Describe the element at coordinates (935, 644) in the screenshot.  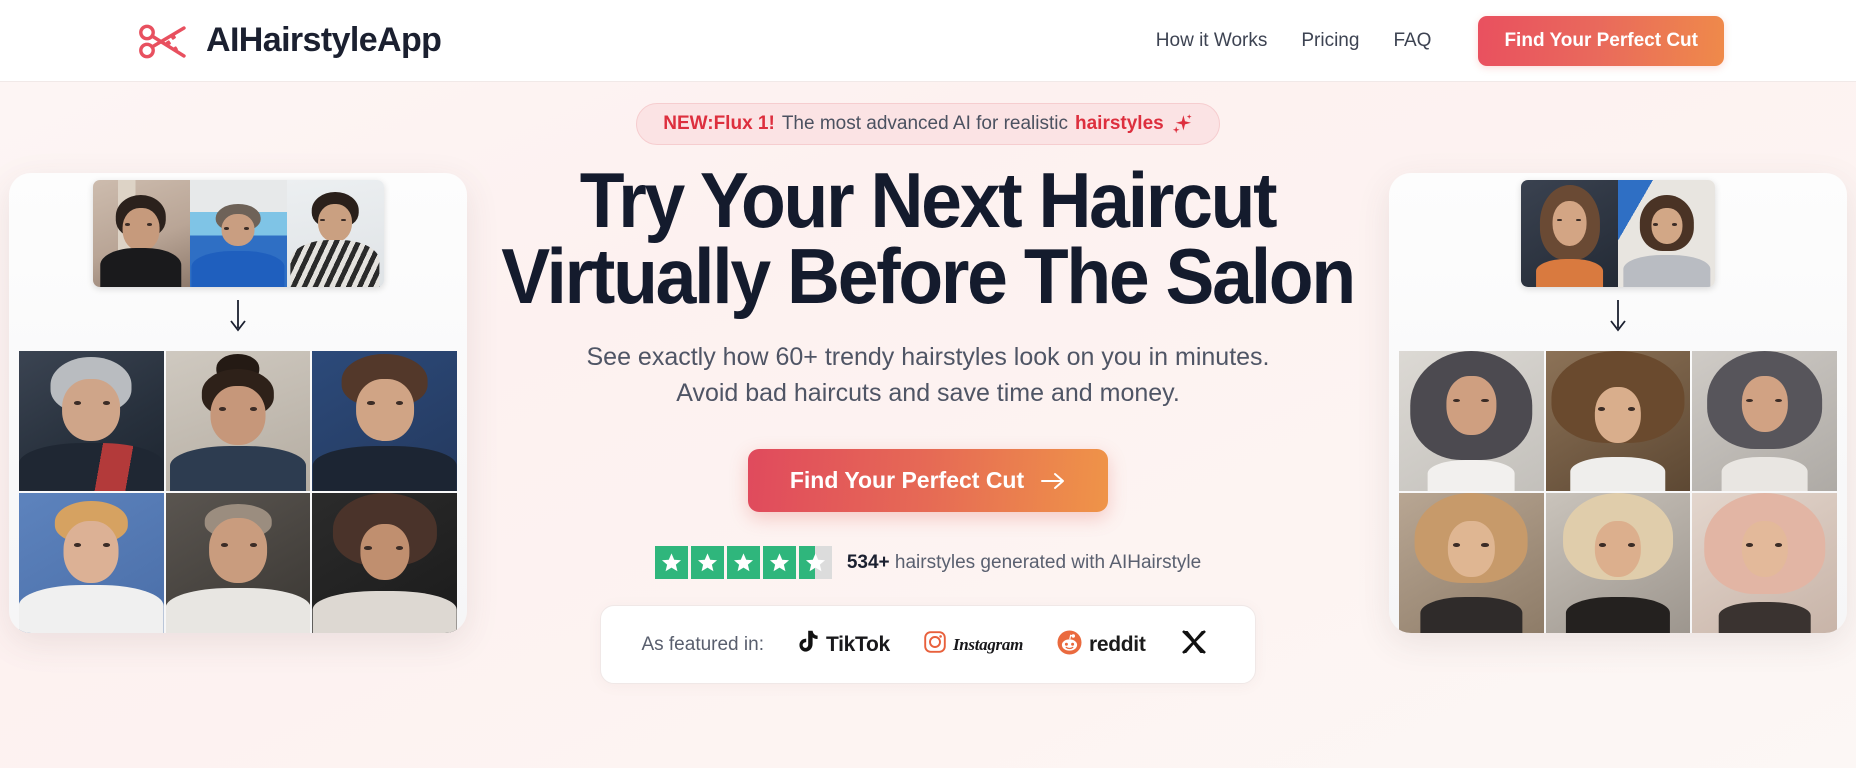
I see `instagram-icon` at that location.